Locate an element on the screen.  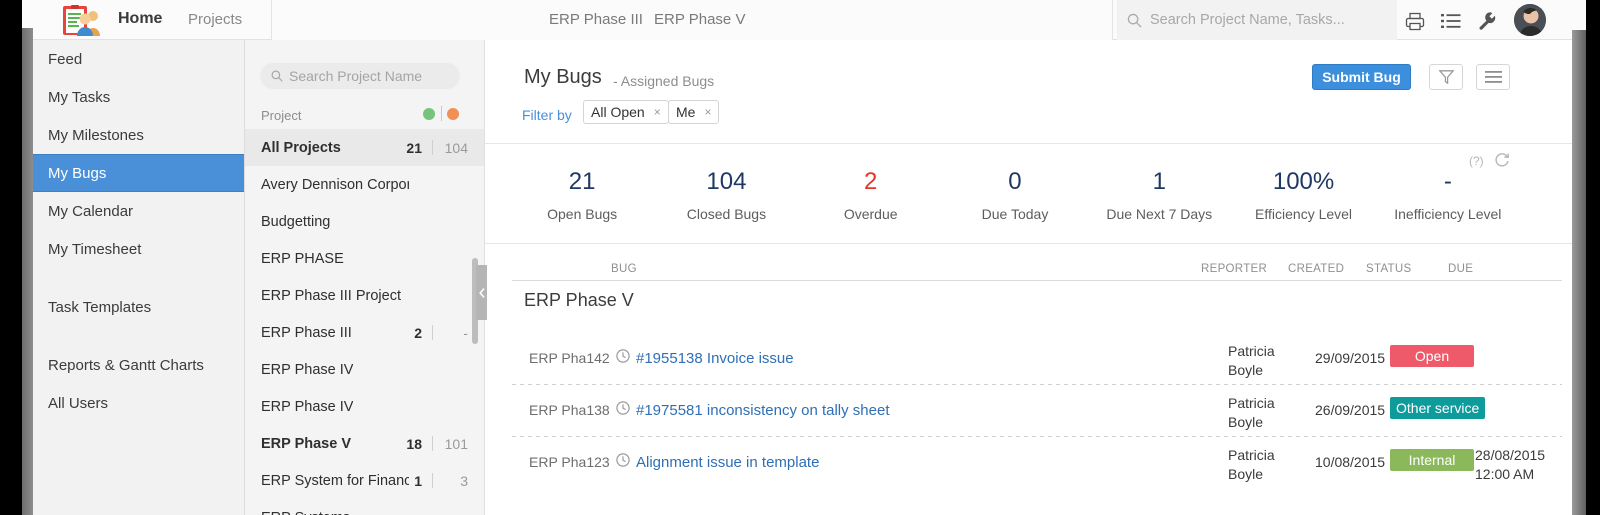
bug-title-link: #1975581 inconsistency on tally sheet is located at coordinates (763, 410).